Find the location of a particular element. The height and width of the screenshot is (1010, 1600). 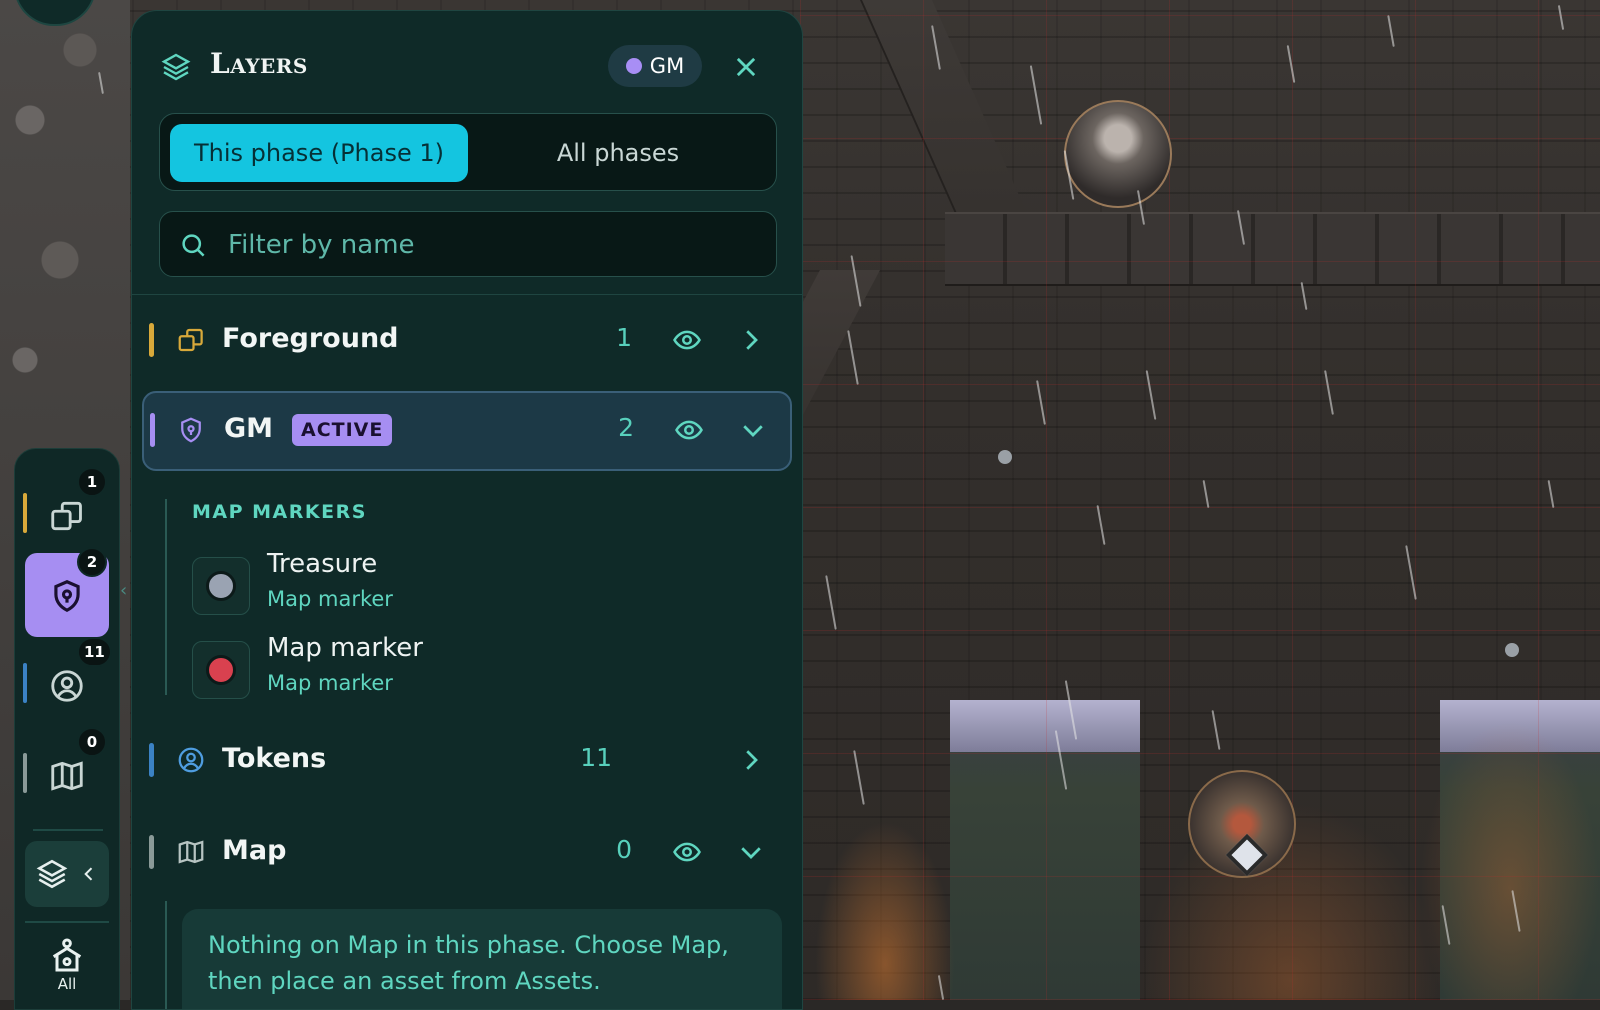

layer-name: GM is located at coordinates (249, 428).